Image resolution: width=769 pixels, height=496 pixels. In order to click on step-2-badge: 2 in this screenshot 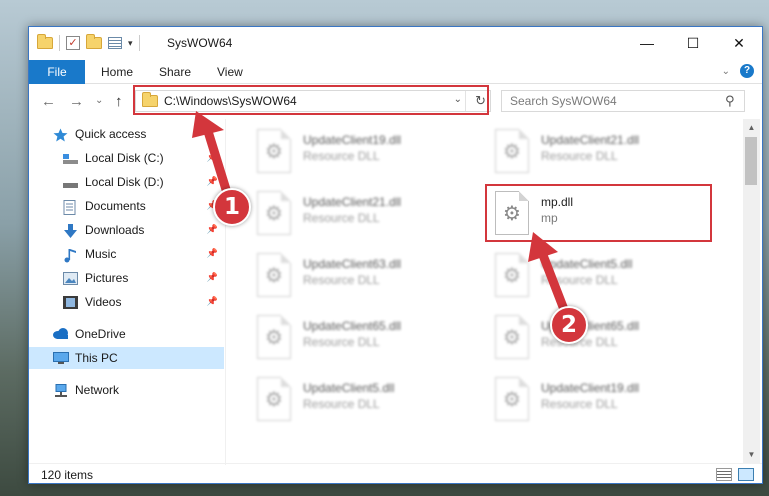, I will do `click(569, 325)`.